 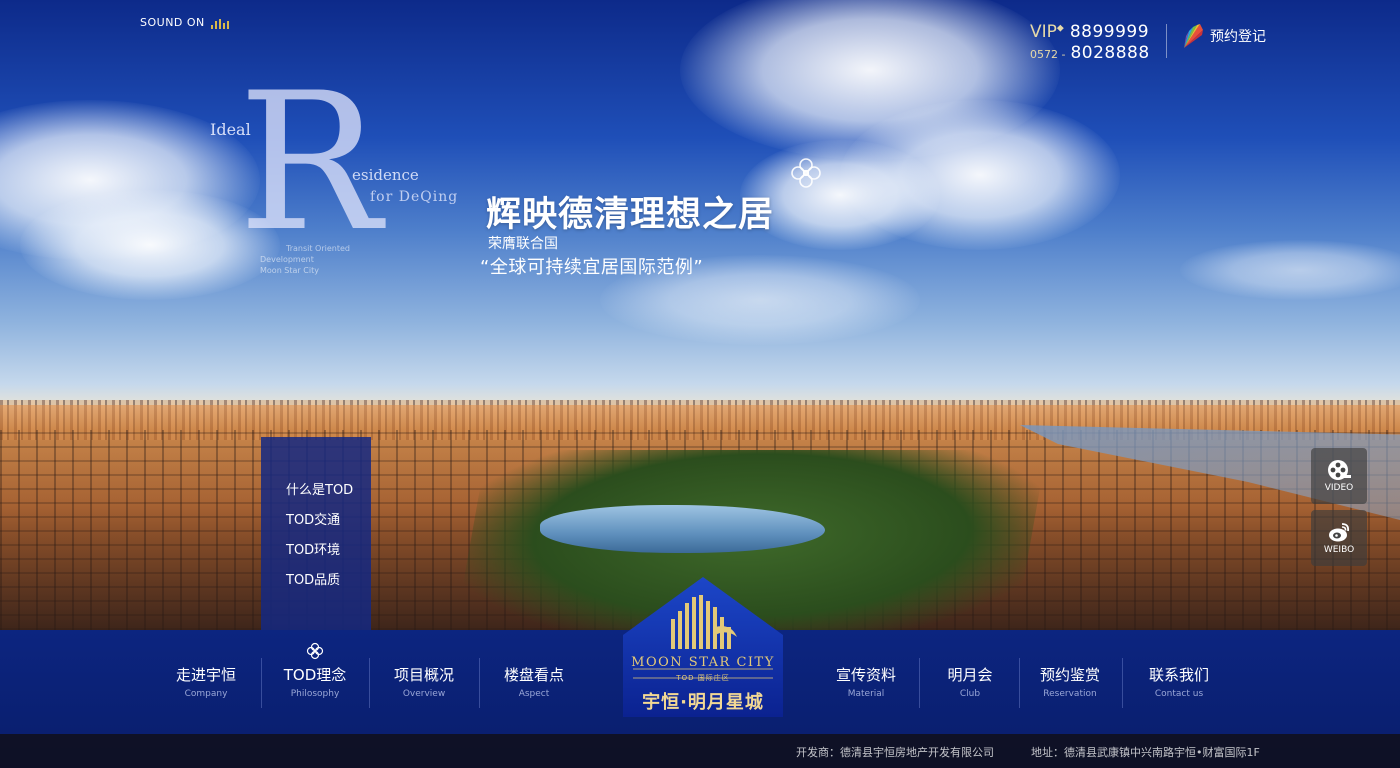 What do you see at coordinates (1238, 37) in the screenshot?
I see `register-label: 预约登记` at bounding box center [1238, 37].